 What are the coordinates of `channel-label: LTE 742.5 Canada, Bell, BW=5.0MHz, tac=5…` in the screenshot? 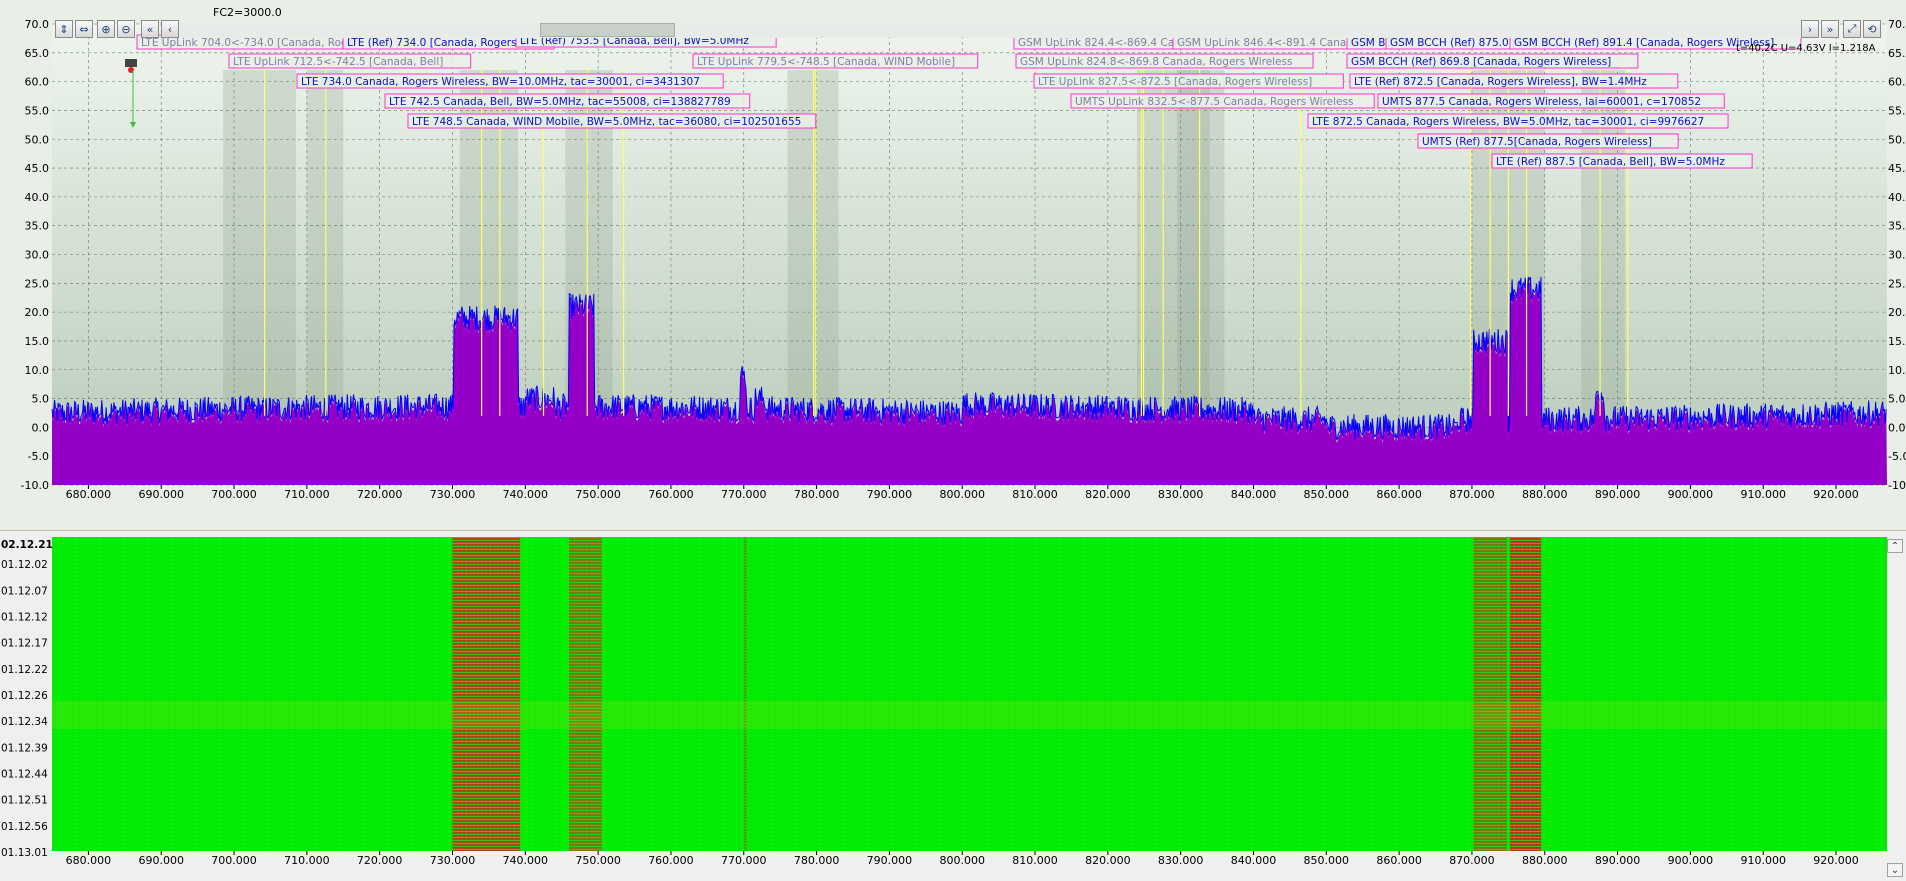 It's located at (567, 101).